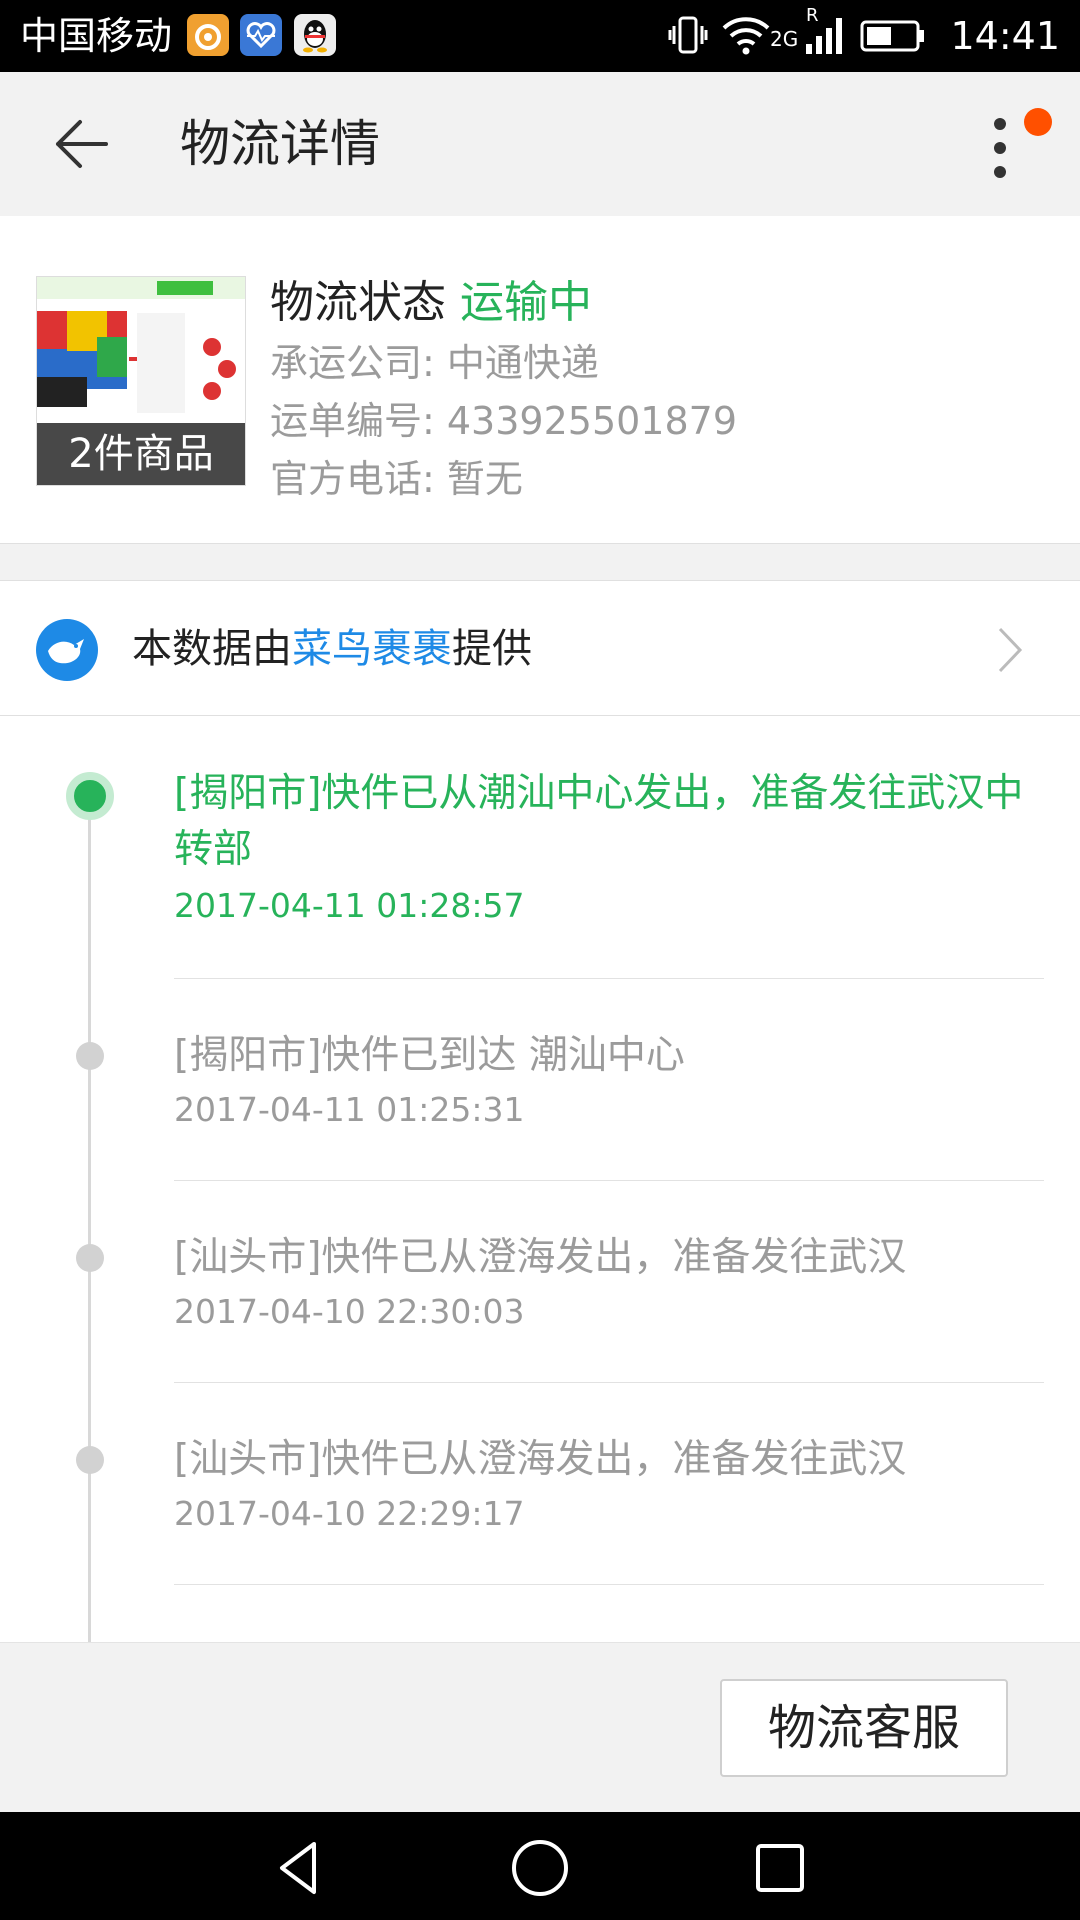 The width and height of the screenshot is (1080, 1920). Describe the element at coordinates (893, 37) in the screenshot. I see `battery-icon` at that location.